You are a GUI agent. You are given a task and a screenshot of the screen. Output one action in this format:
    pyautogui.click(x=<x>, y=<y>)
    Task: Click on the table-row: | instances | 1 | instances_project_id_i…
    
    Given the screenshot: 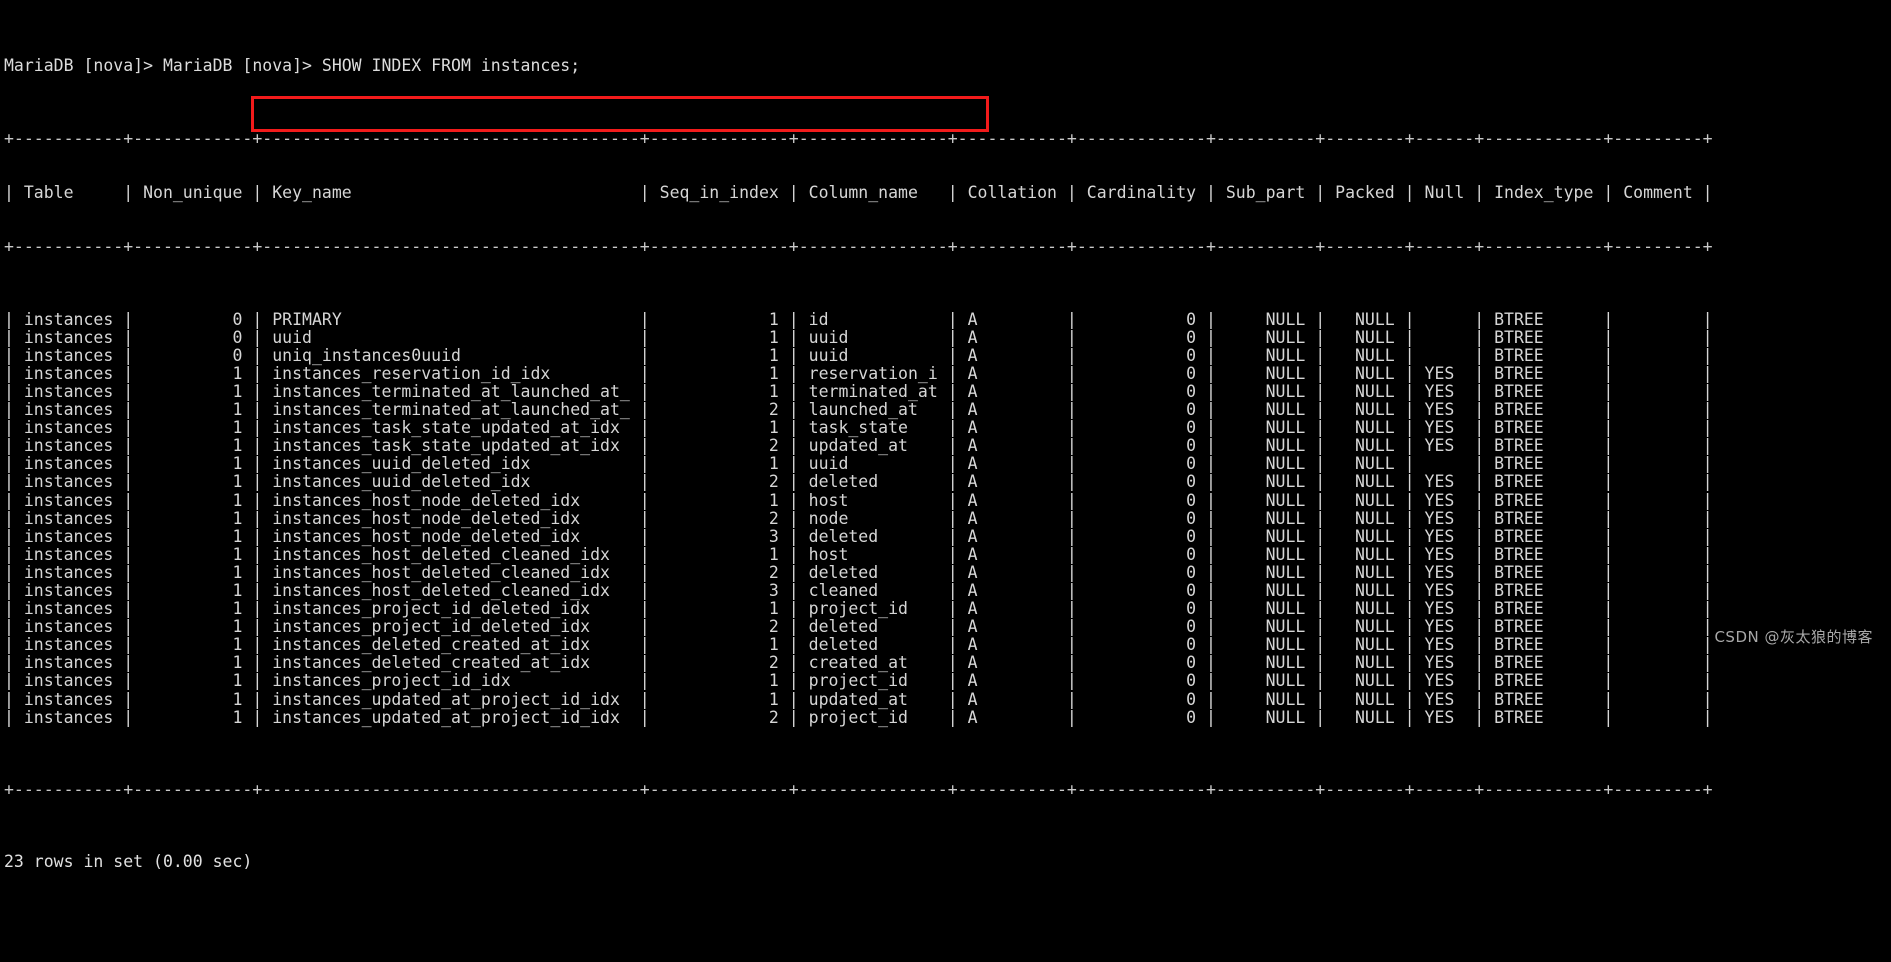 What is the action you would take?
    pyautogui.click(x=858, y=681)
    